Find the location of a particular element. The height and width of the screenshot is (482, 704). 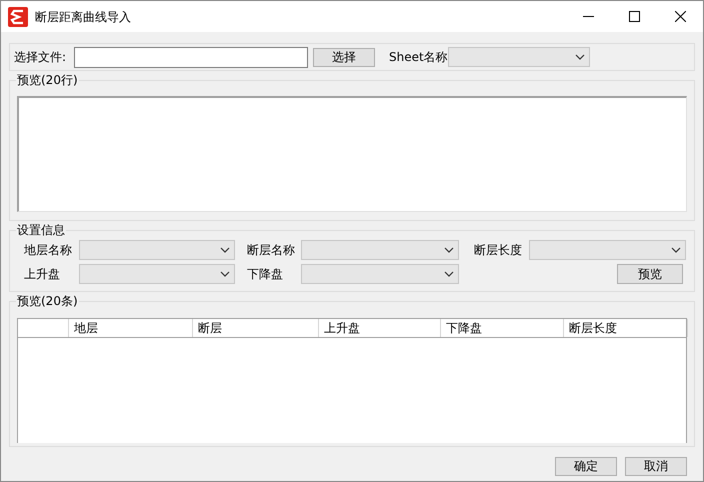

column-header: 下降盘 is located at coordinates (502, 328).